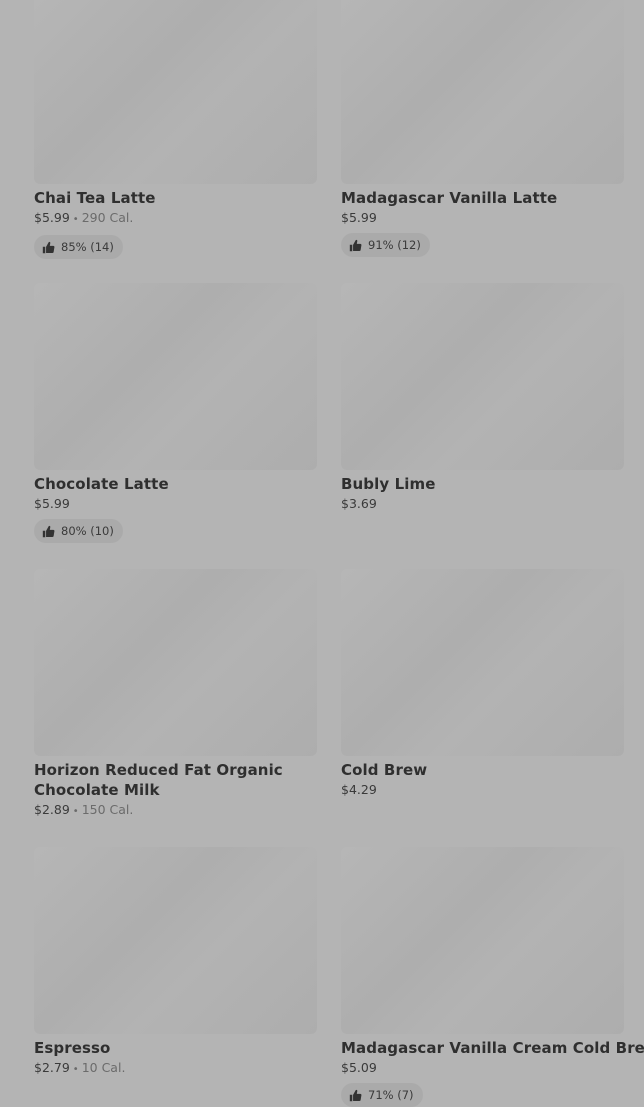 Image resolution: width=644 pixels, height=1107 pixels. What do you see at coordinates (95, 198) in the screenshot?
I see `menu-item-name: Chai Tea Latte` at bounding box center [95, 198].